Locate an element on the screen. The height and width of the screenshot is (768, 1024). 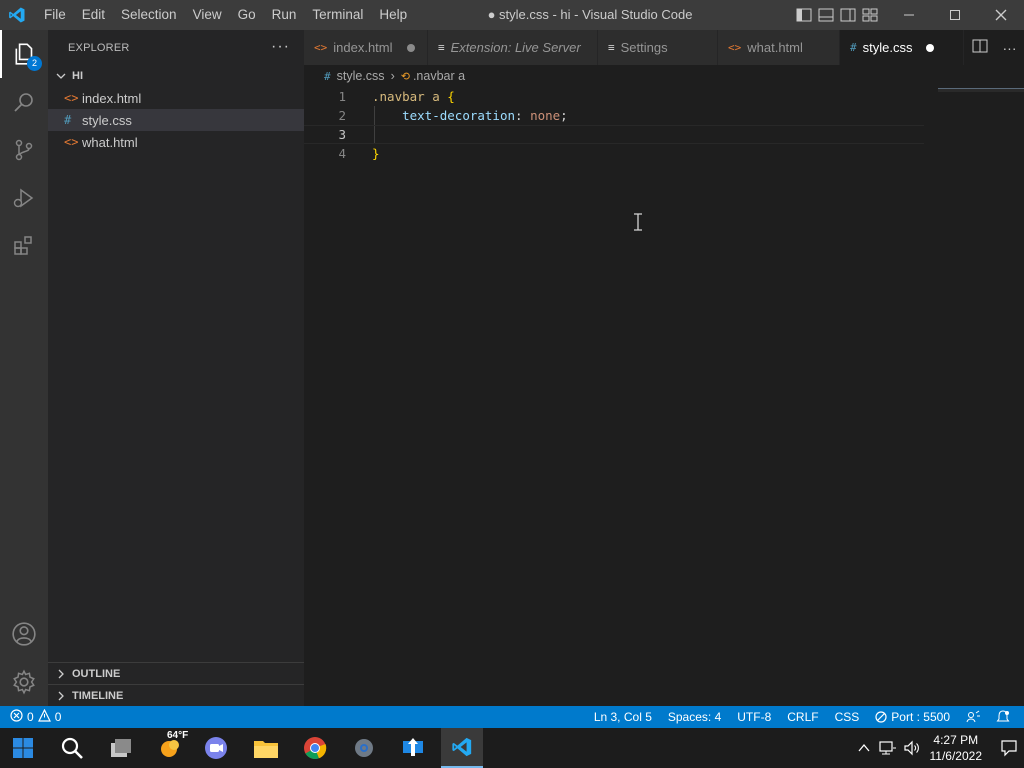
menu-run: Run is located at coordinates (284, 15).